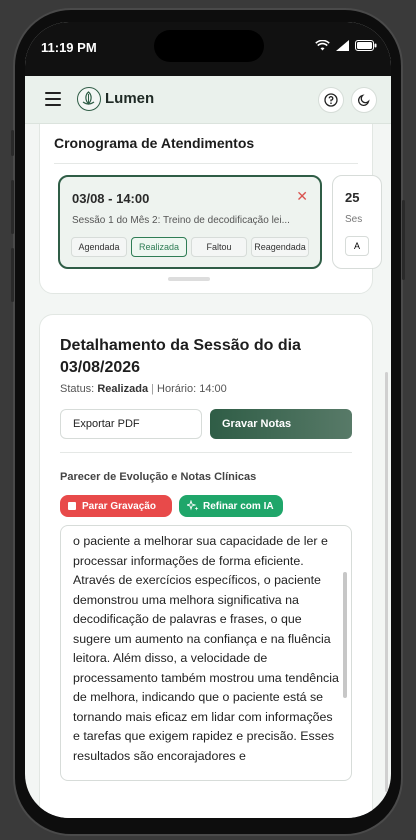  What do you see at coordinates (352, 197) in the screenshot?
I see `session-date: 25` at bounding box center [352, 197].